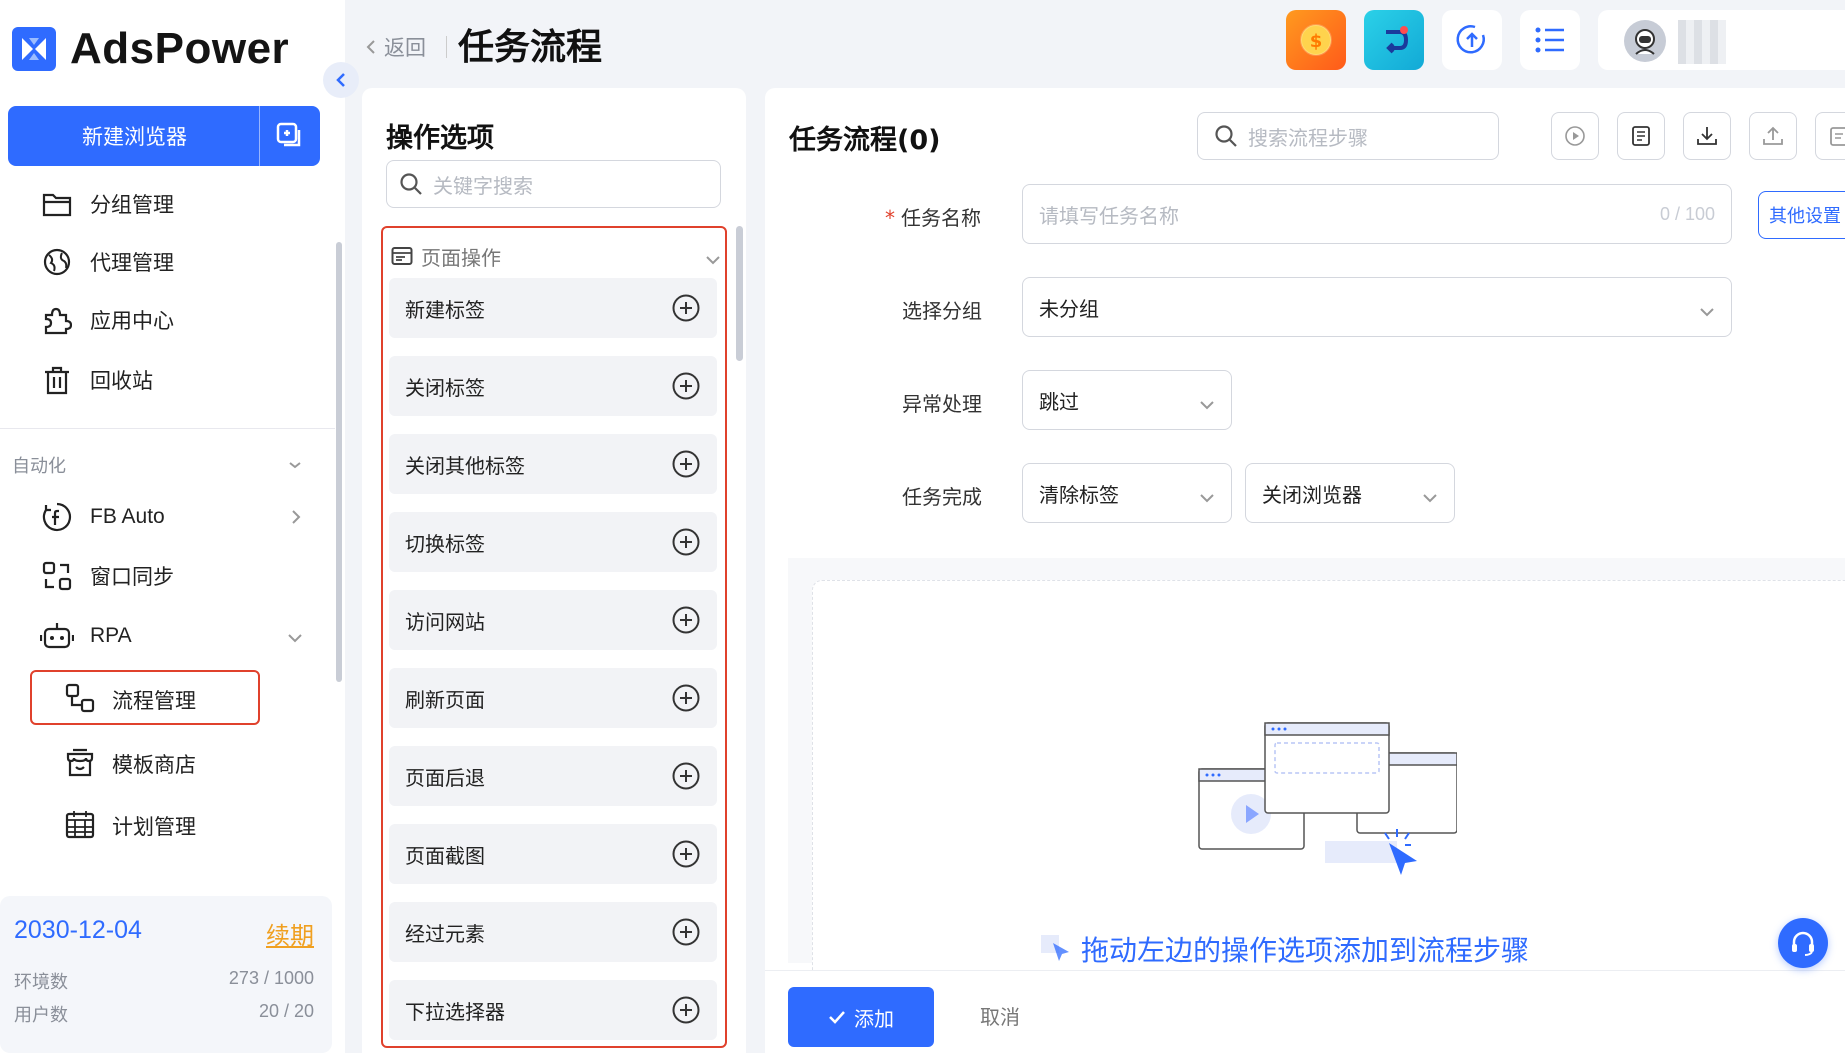 This screenshot has width=1845, height=1053. I want to click on finish-close-browser-select: 关闭浏览器, so click(1350, 493).